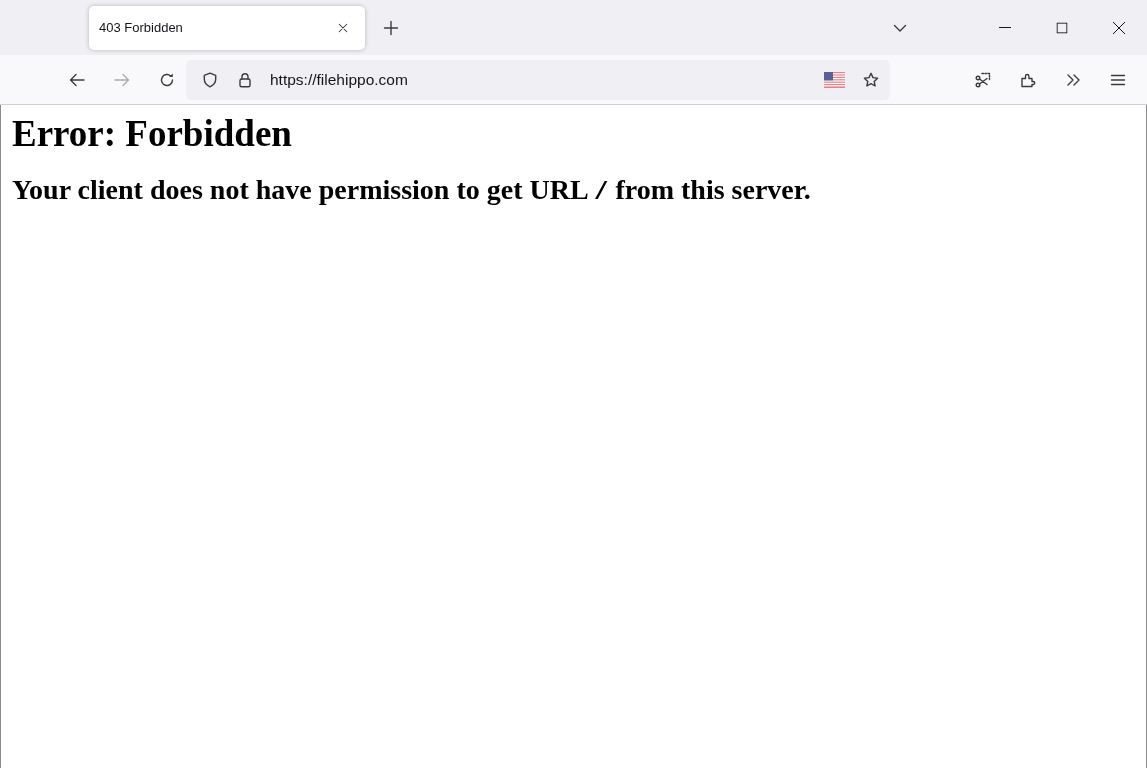  I want to click on lock-icon, so click(245, 79).